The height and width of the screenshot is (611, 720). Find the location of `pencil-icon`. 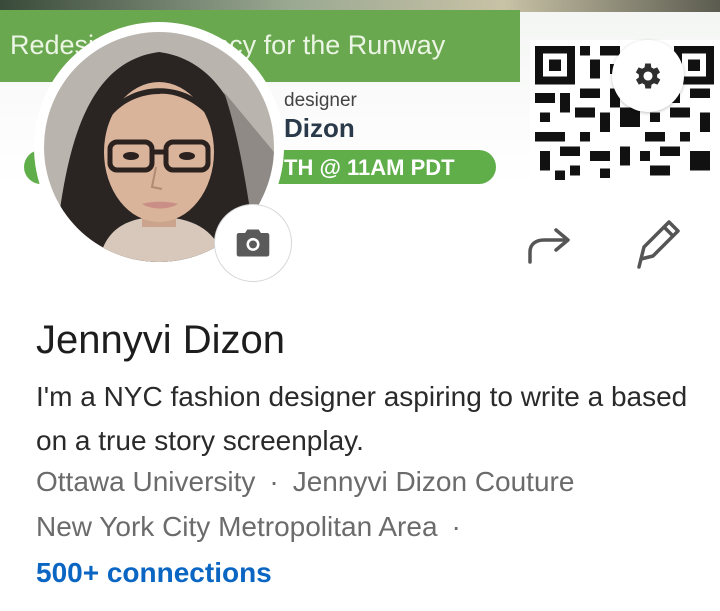

pencil-icon is located at coordinates (658, 244).